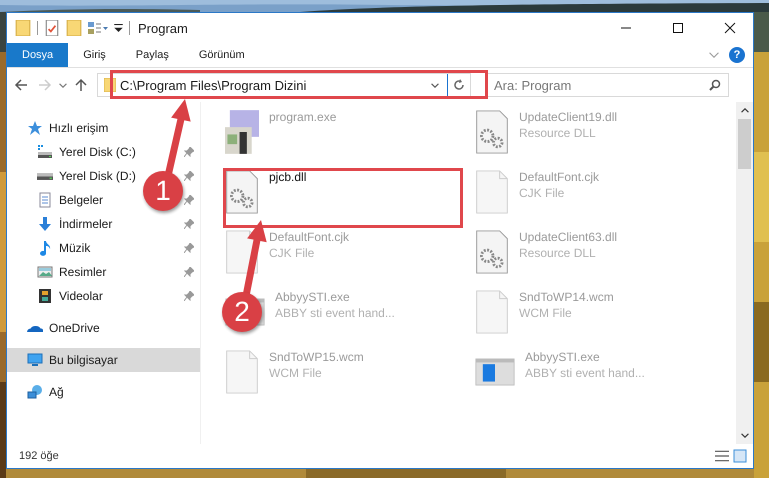  Describe the element at coordinates (730, 28) in the screenshot. I see `close-icon` at that location.